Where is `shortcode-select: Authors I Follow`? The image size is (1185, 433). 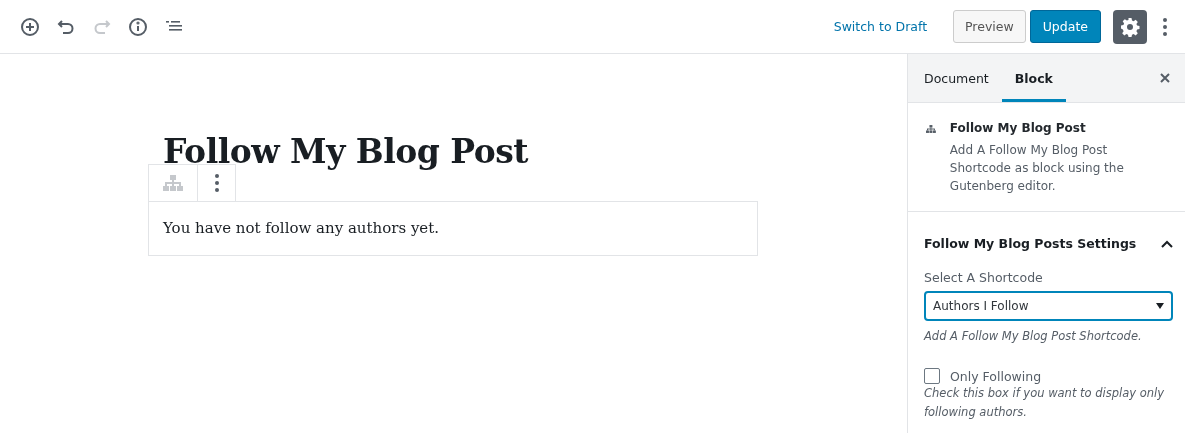 shortcode-select: Authors I Follow is located at coordinates (1048, 306).